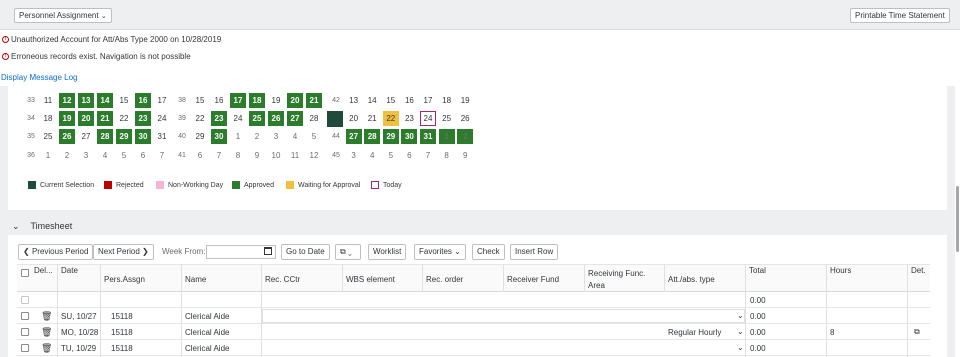 Image resolution: width=960 pixels, height=357 pixels. I want to click on calendar-day: 11, so click(48, 100).